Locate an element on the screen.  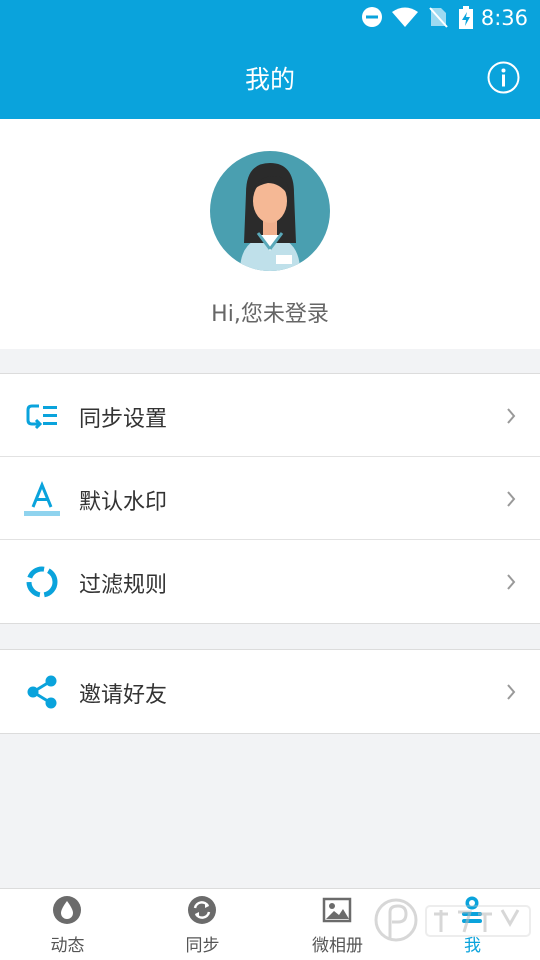
menu-label: 默认水印 is located at coordinates (123, 502).